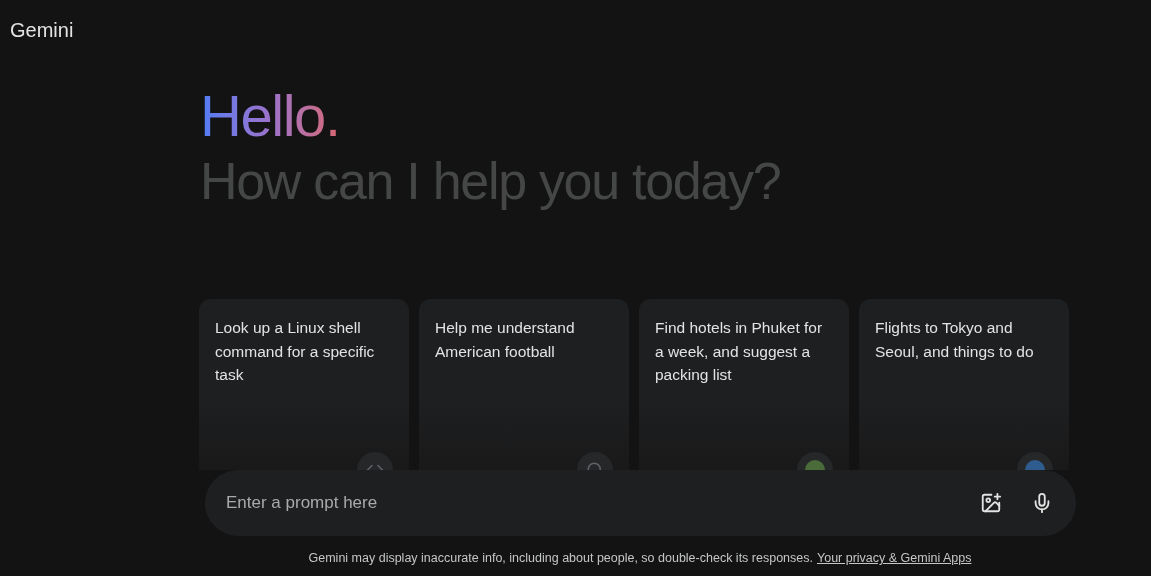 The height and width of the screenshot is (576, 1151). Describe the element at coordinates (602, 503) in the screenshot. I see `prompt-field: Enter a prompt here` at that location.